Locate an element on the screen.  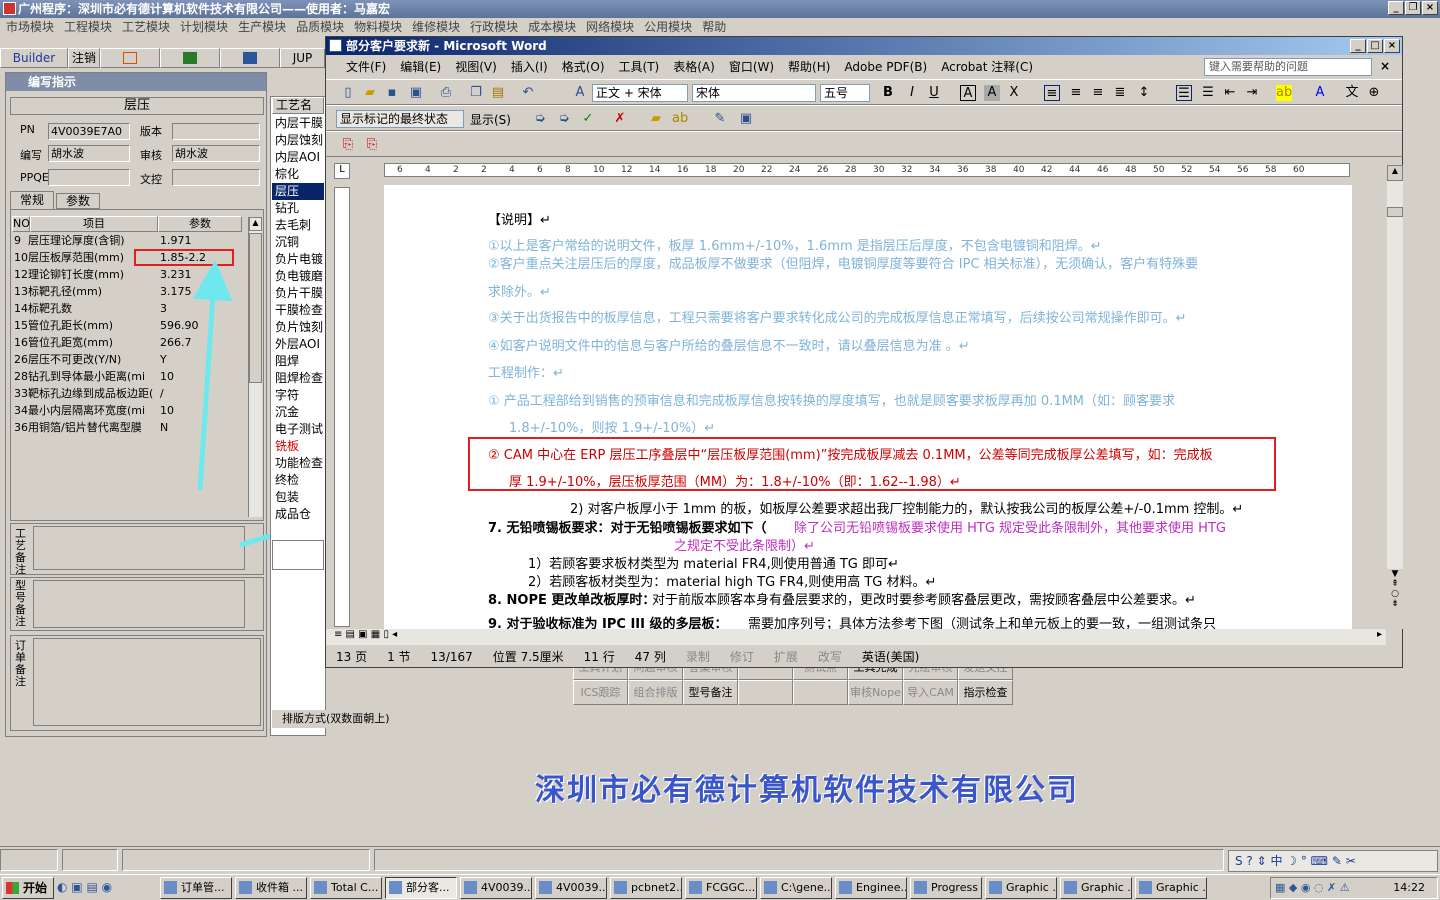
start-button: 开始 is located at coordinates (28, 887).